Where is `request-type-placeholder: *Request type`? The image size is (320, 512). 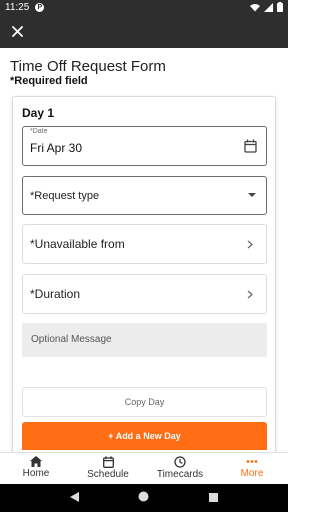
request-type-placeholder: *Request type is located at coordinates (65, 196).